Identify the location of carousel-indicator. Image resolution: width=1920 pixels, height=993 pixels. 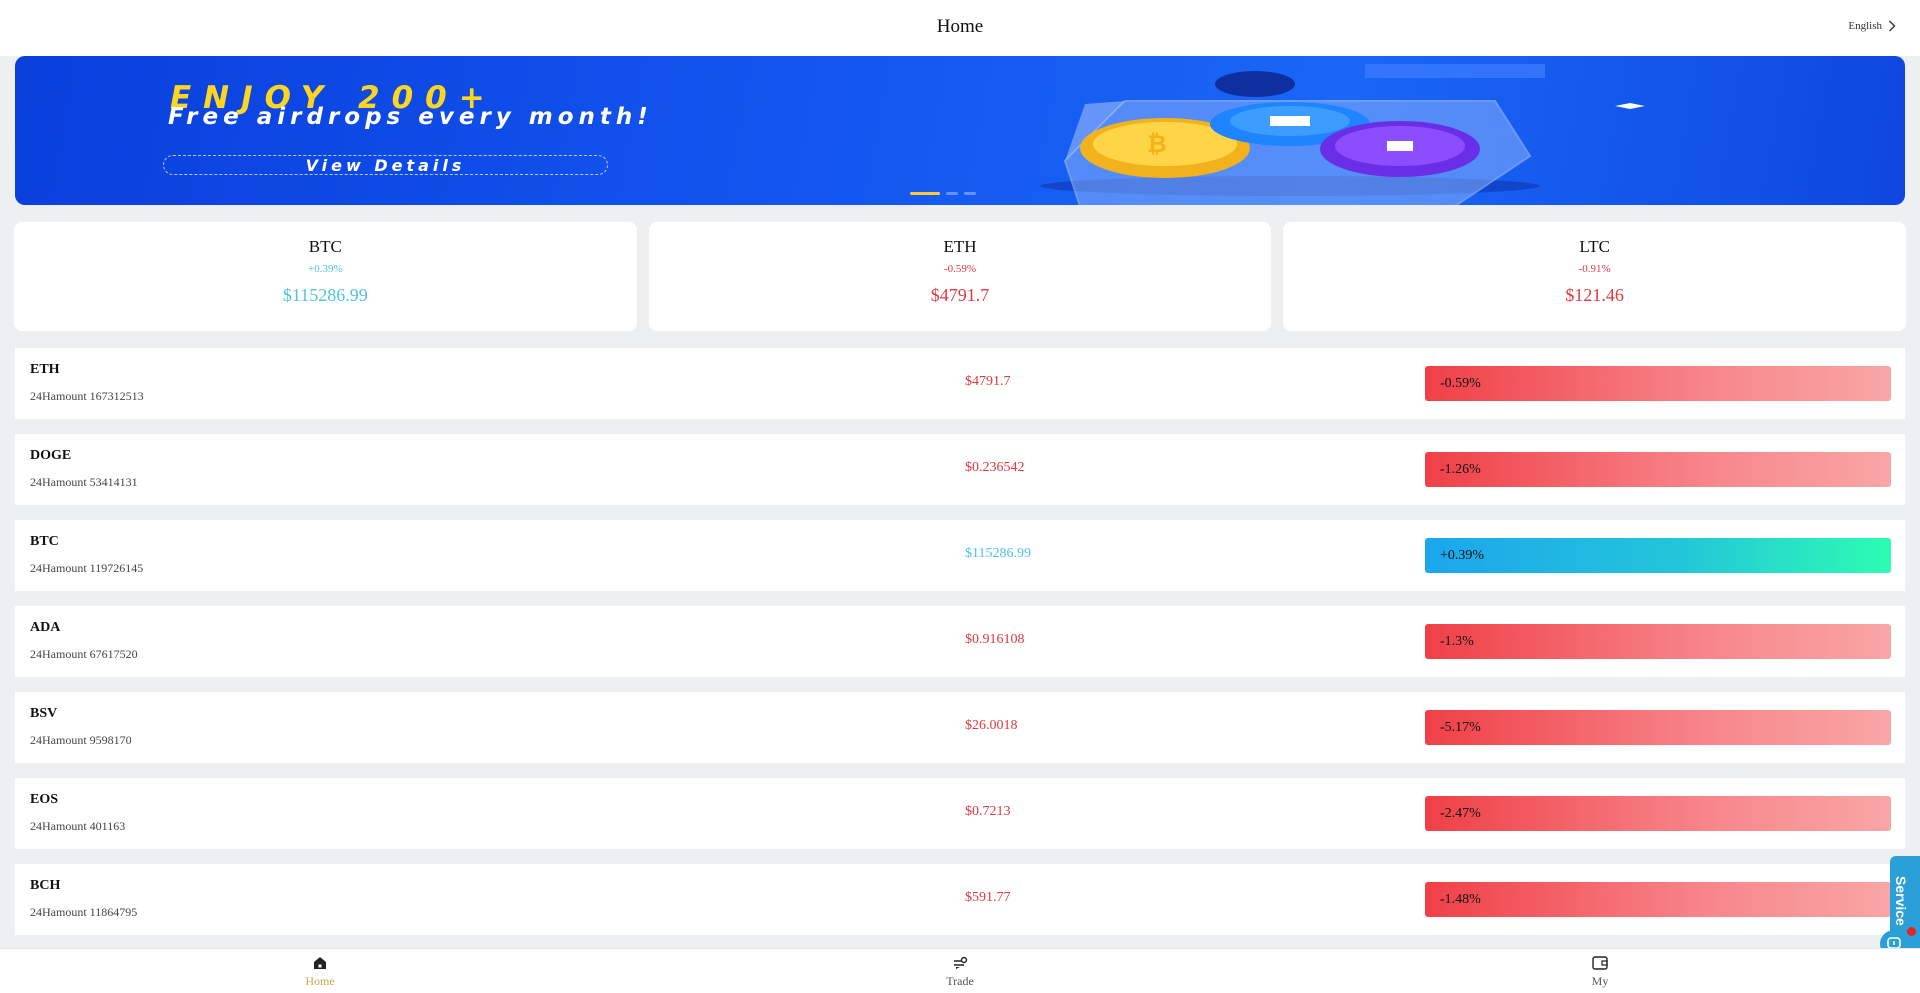
(943, 193).